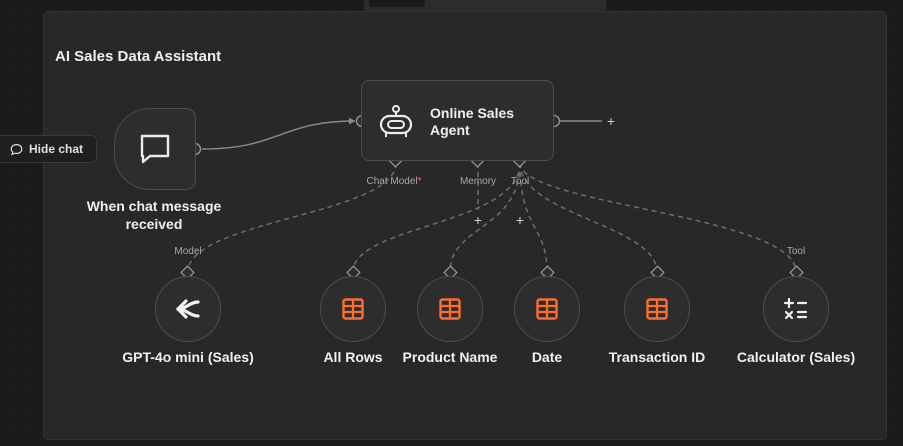 This screenshot has height=446, width=903. I want to click on memory-port-label: Memory, so click(478, 181).